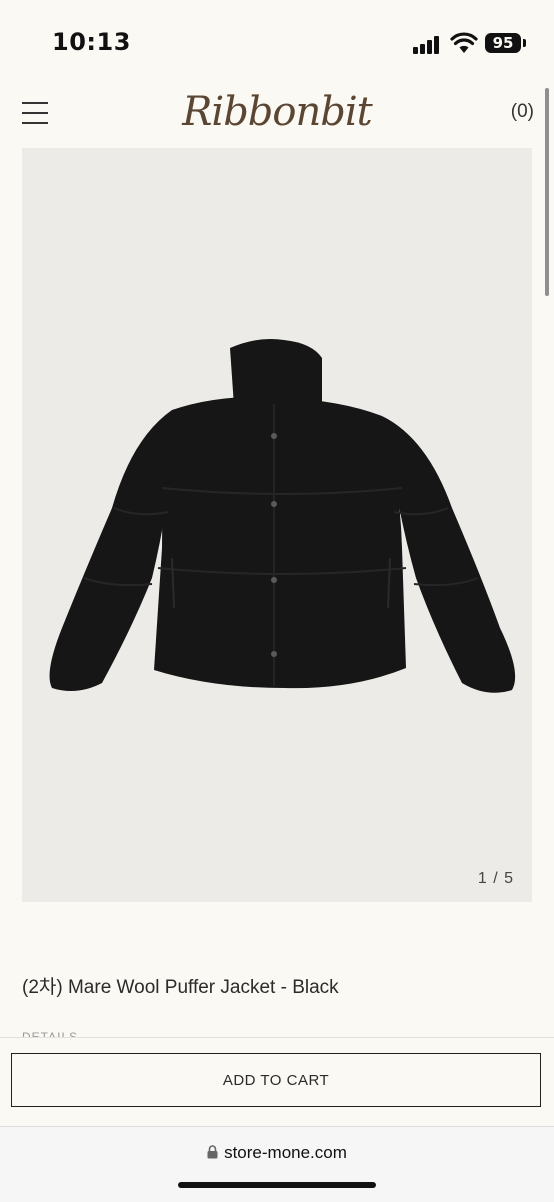  I want to click on lock-icon, so click(212, 1152).